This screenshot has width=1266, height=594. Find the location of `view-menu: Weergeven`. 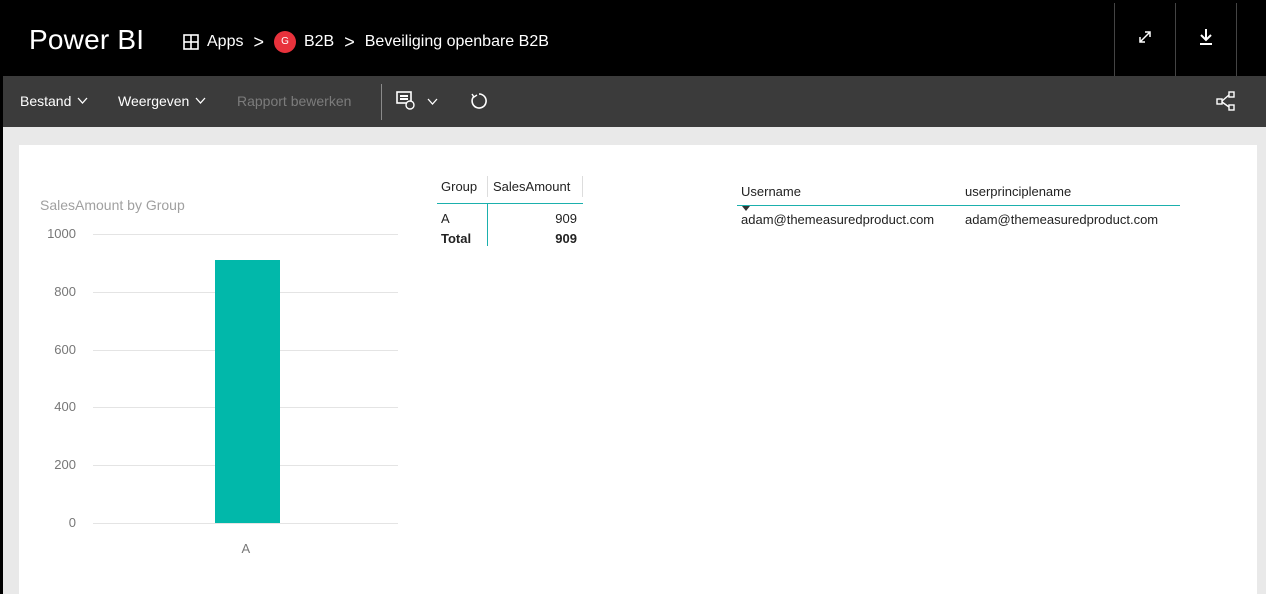

view-menu: Weergeven is located at coordinates (162, 101).